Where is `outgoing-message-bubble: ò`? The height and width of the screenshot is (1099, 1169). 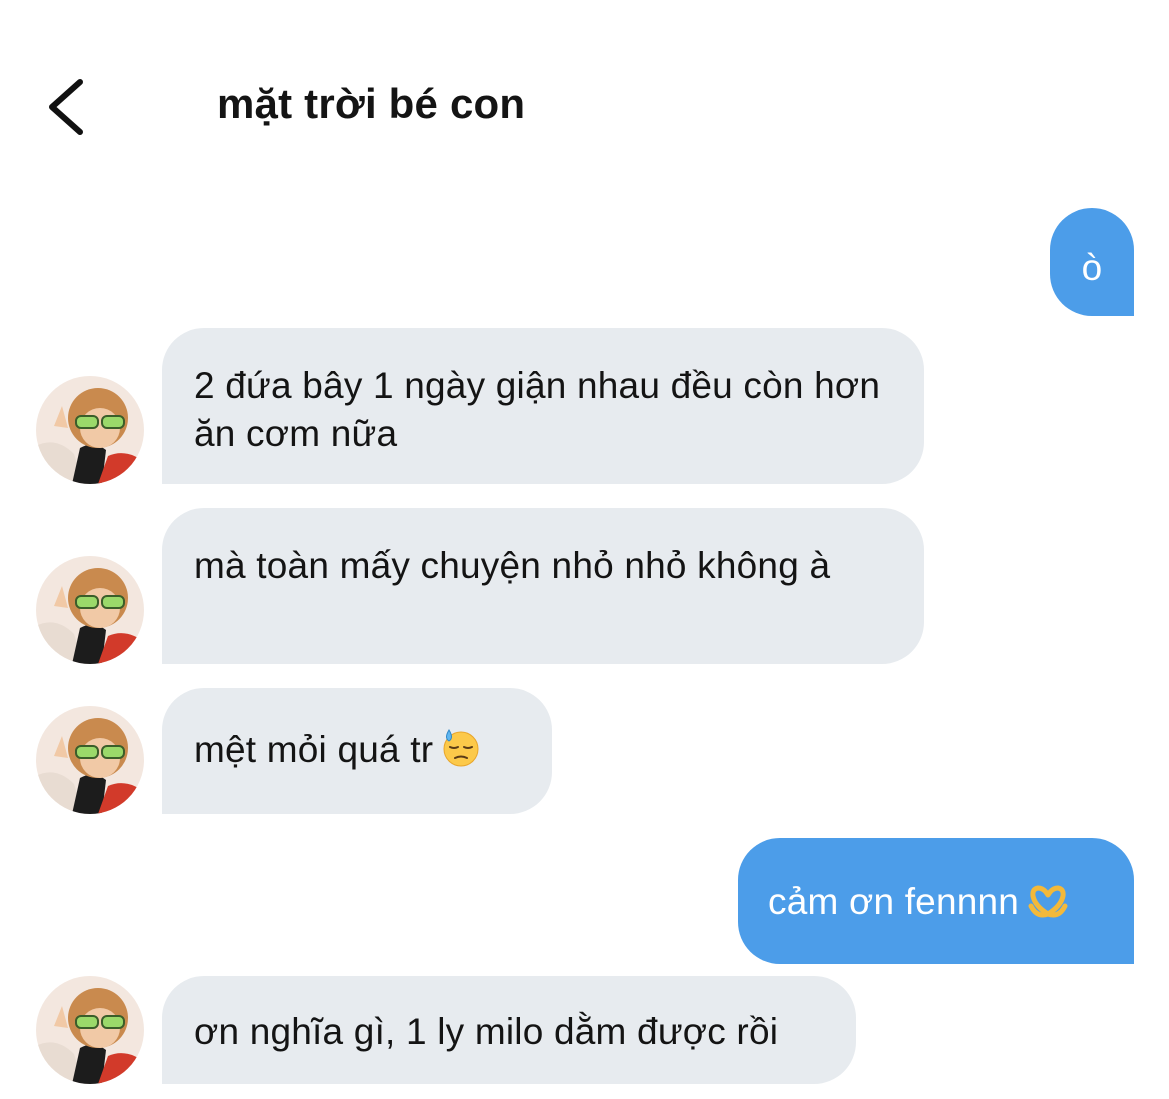
outgoing-message-bubble: ò is located at coordinates (1092, 262).